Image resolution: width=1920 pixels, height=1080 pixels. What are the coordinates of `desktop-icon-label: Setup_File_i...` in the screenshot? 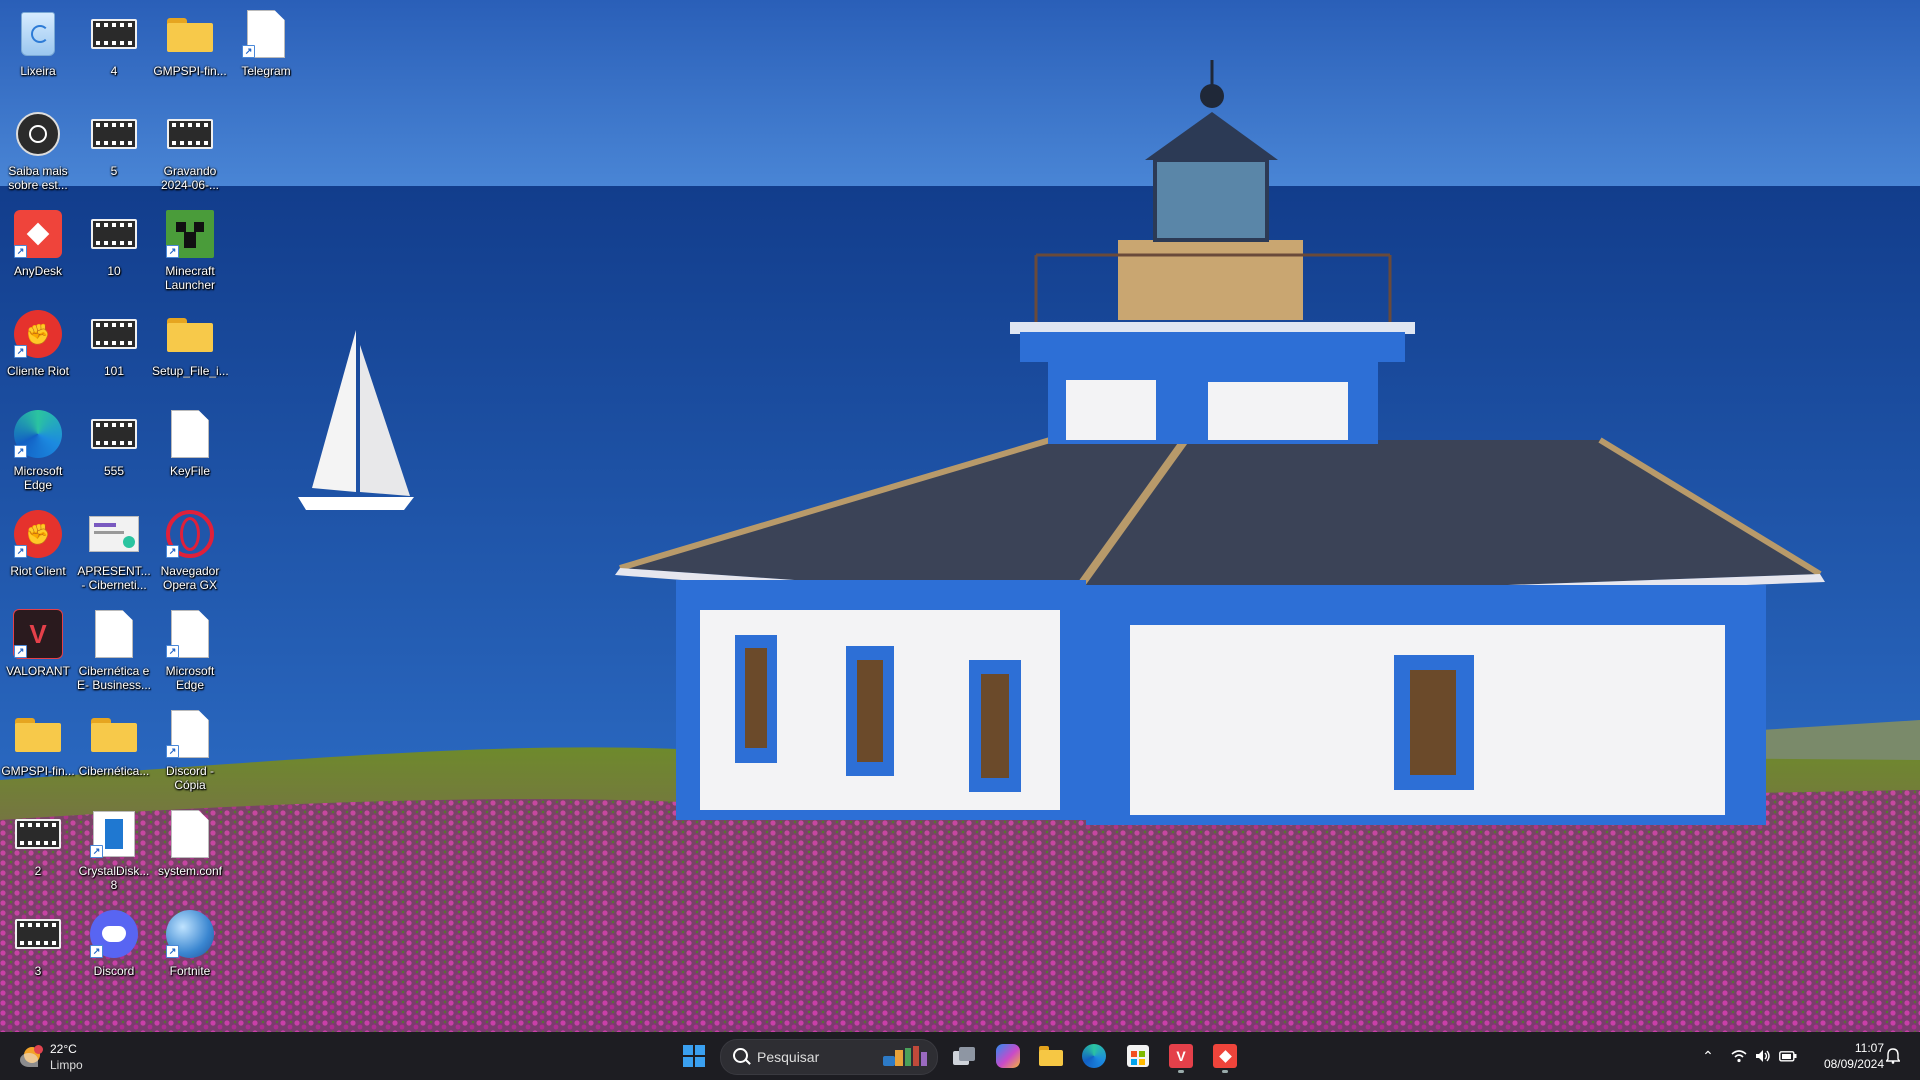 It's located at (190, 371).